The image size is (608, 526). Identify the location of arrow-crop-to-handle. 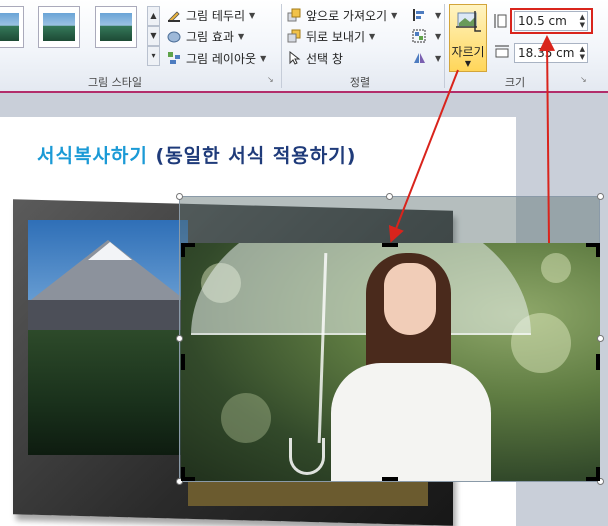
(423, 156).